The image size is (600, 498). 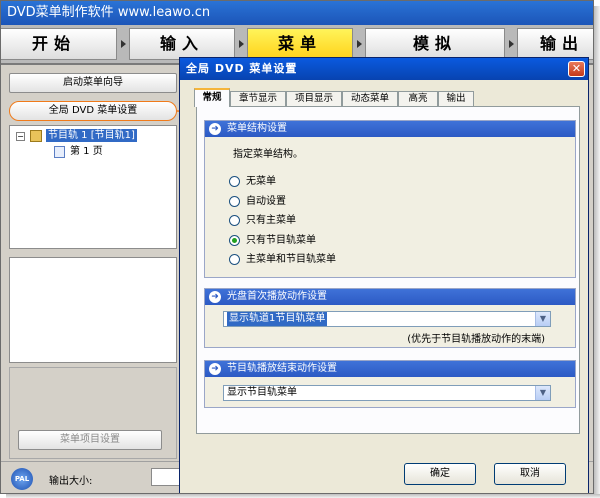 I want to click on first-play-select: 显示轨道1节目轨菜单 ▼, so click(x=387, y=319).